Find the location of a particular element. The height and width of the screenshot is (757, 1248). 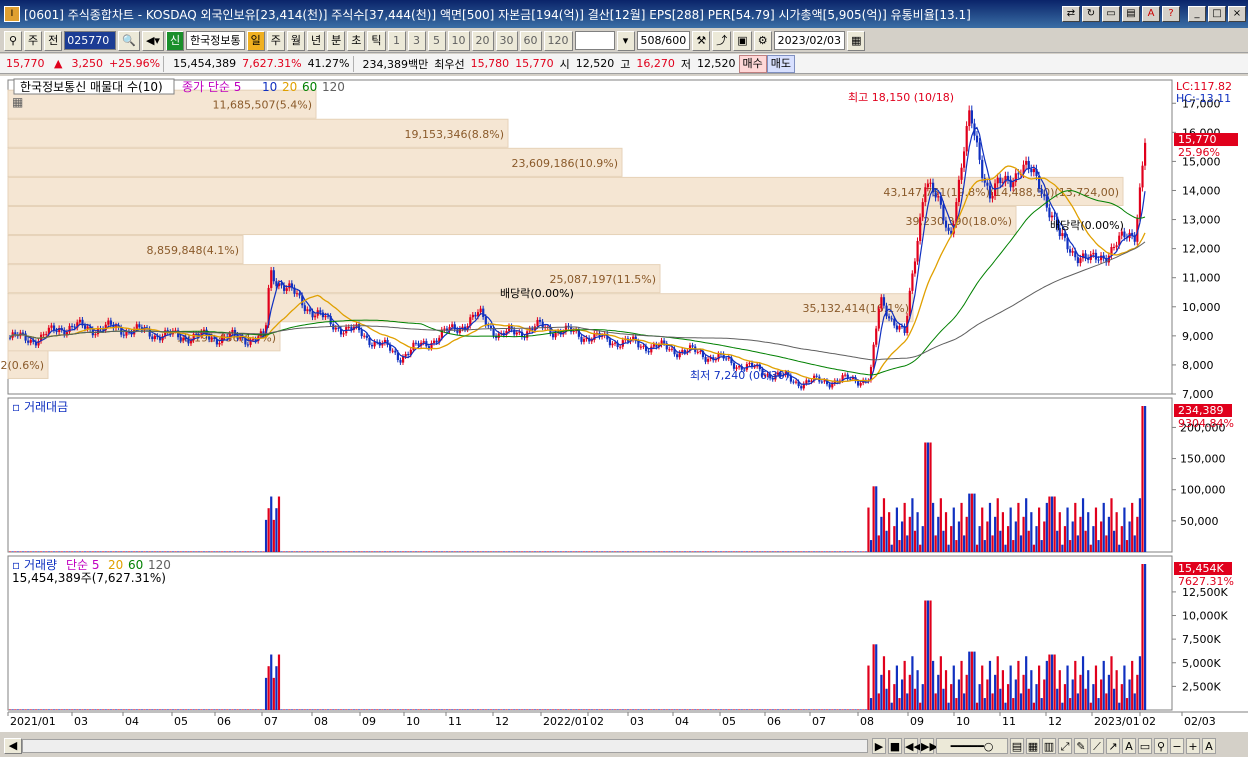

period-second: 초 is located at coordinates (356, 40).